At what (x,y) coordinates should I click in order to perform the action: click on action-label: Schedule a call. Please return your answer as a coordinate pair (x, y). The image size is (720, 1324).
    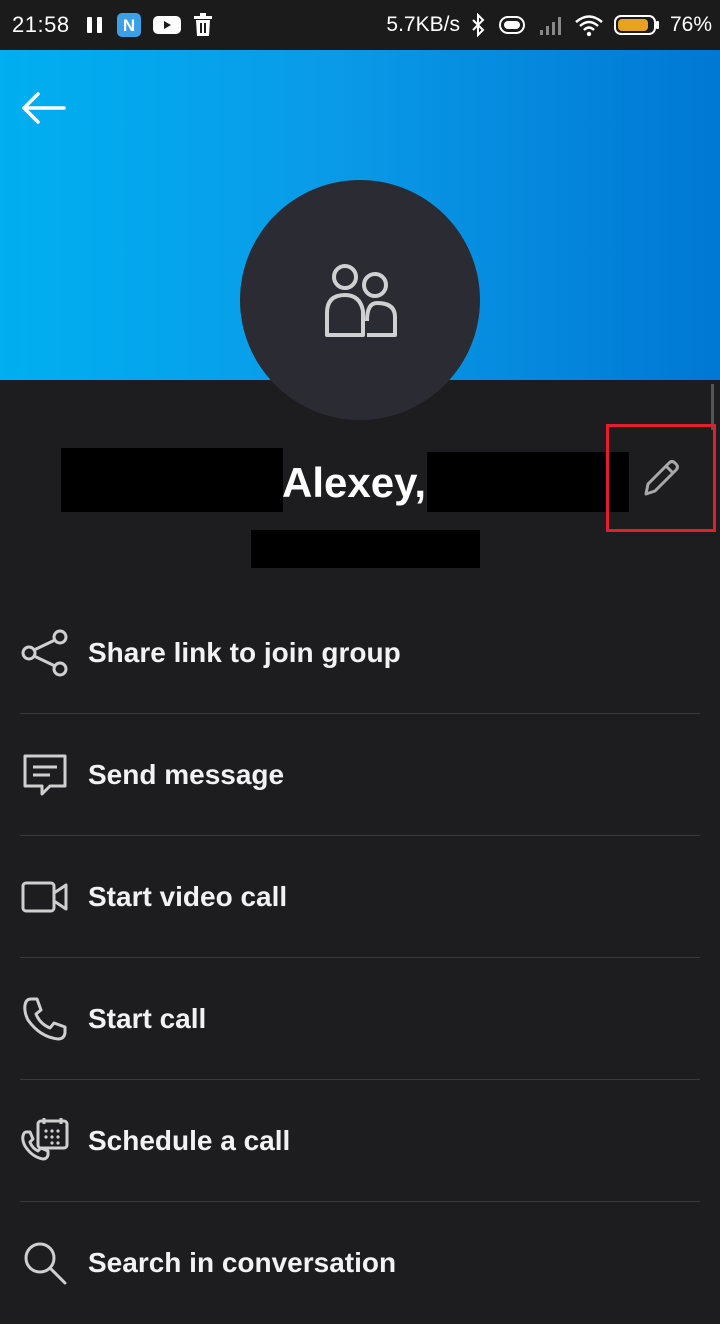
    Looking at the image, I should click on (189, 1140).